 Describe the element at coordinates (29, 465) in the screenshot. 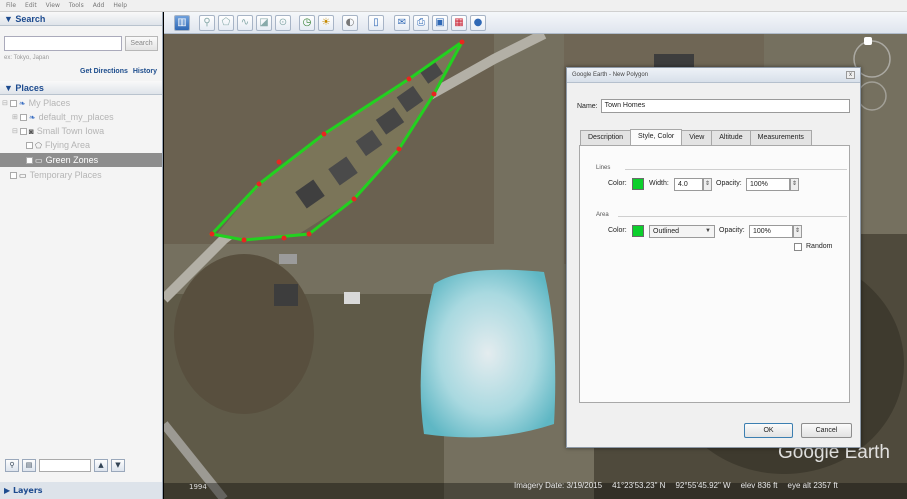

I see `panel-toggle-icon: ▤` at that location.